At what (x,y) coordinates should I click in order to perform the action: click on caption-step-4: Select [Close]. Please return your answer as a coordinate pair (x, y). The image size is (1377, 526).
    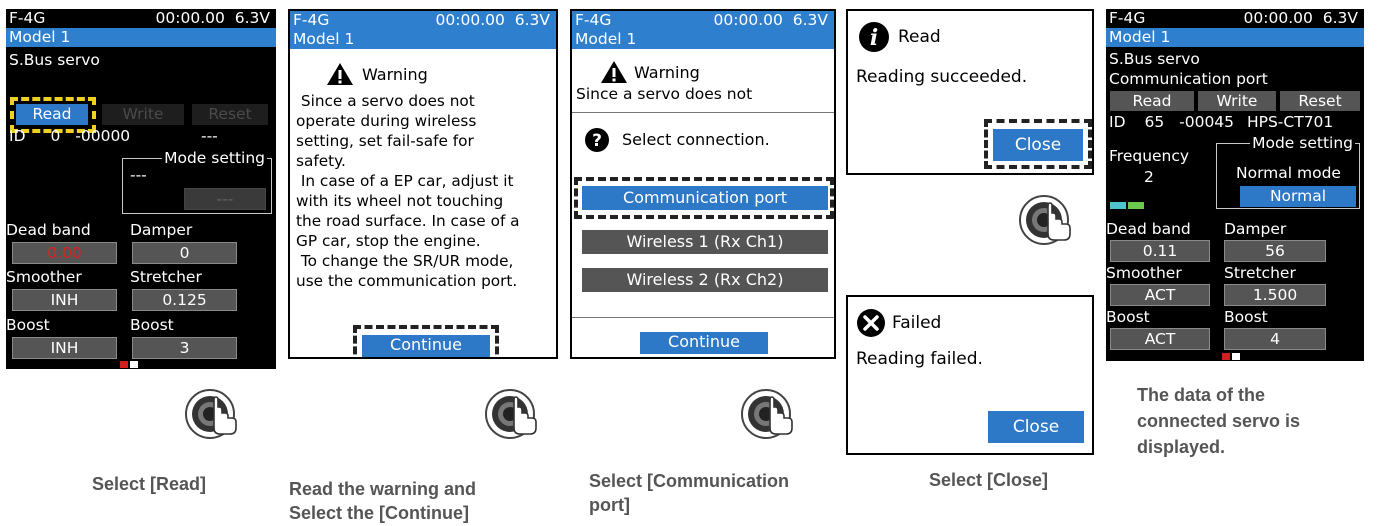
    Looking at the image, I should click on (989, 480).